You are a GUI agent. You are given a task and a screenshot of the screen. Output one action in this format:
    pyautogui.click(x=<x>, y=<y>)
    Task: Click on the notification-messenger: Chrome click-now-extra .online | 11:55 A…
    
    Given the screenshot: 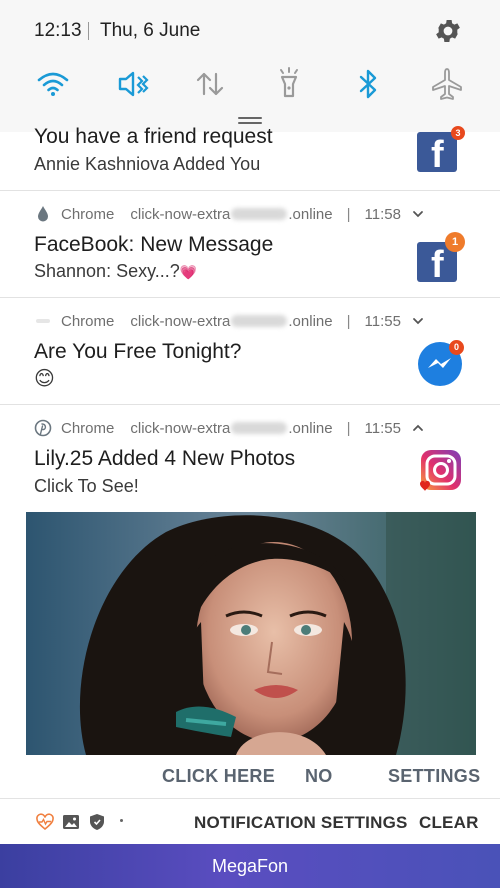 What is the action you would take?
    pyautogui.click(x=250, y=351)
    